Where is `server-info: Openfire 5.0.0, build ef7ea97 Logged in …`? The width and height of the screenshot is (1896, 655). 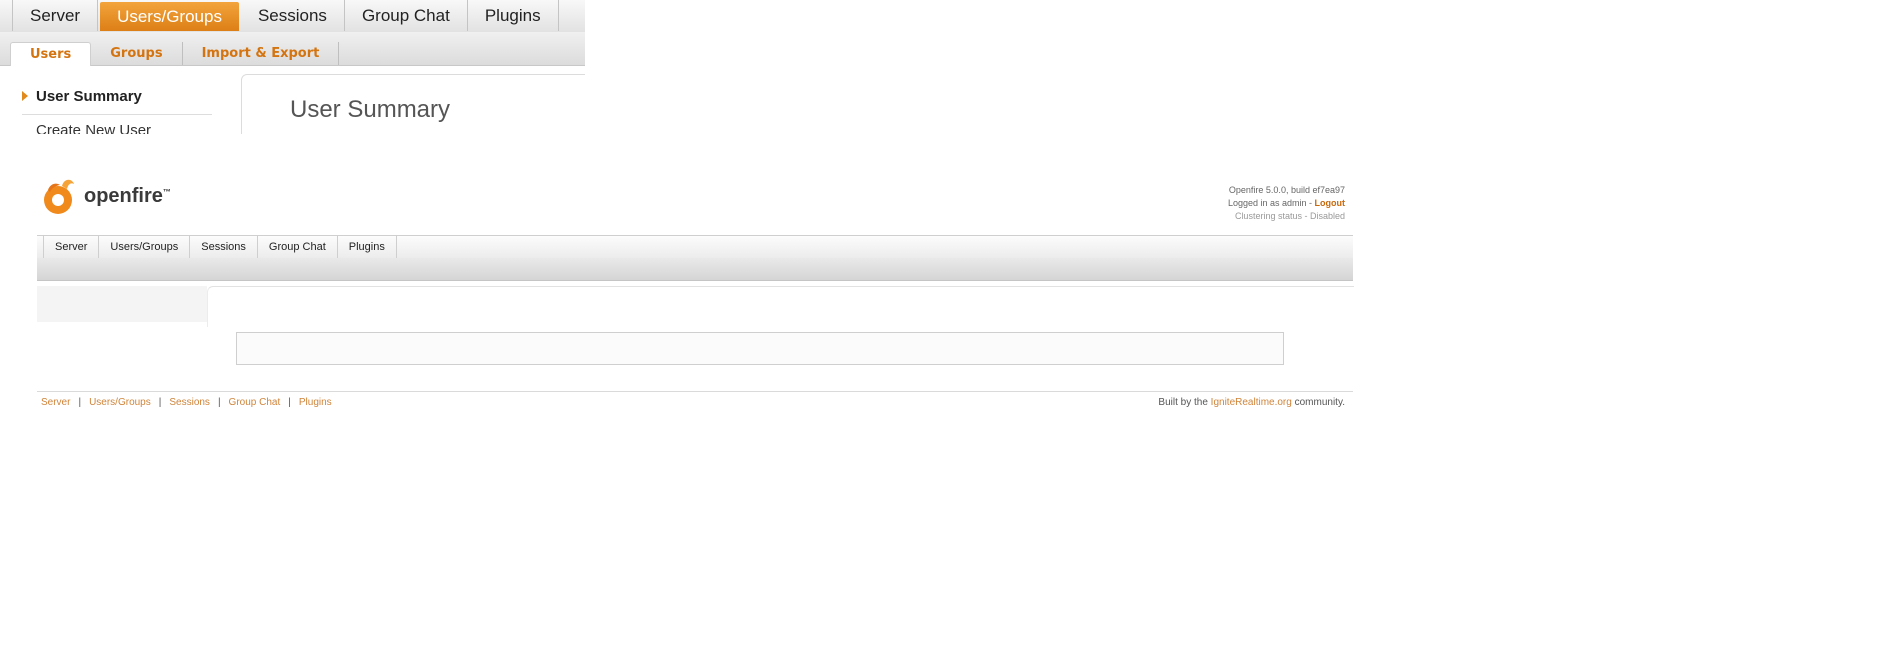
server-info: Openfire 5.0.0, build ef7ea97 Logged in … is located at coordinates (1286, 203).